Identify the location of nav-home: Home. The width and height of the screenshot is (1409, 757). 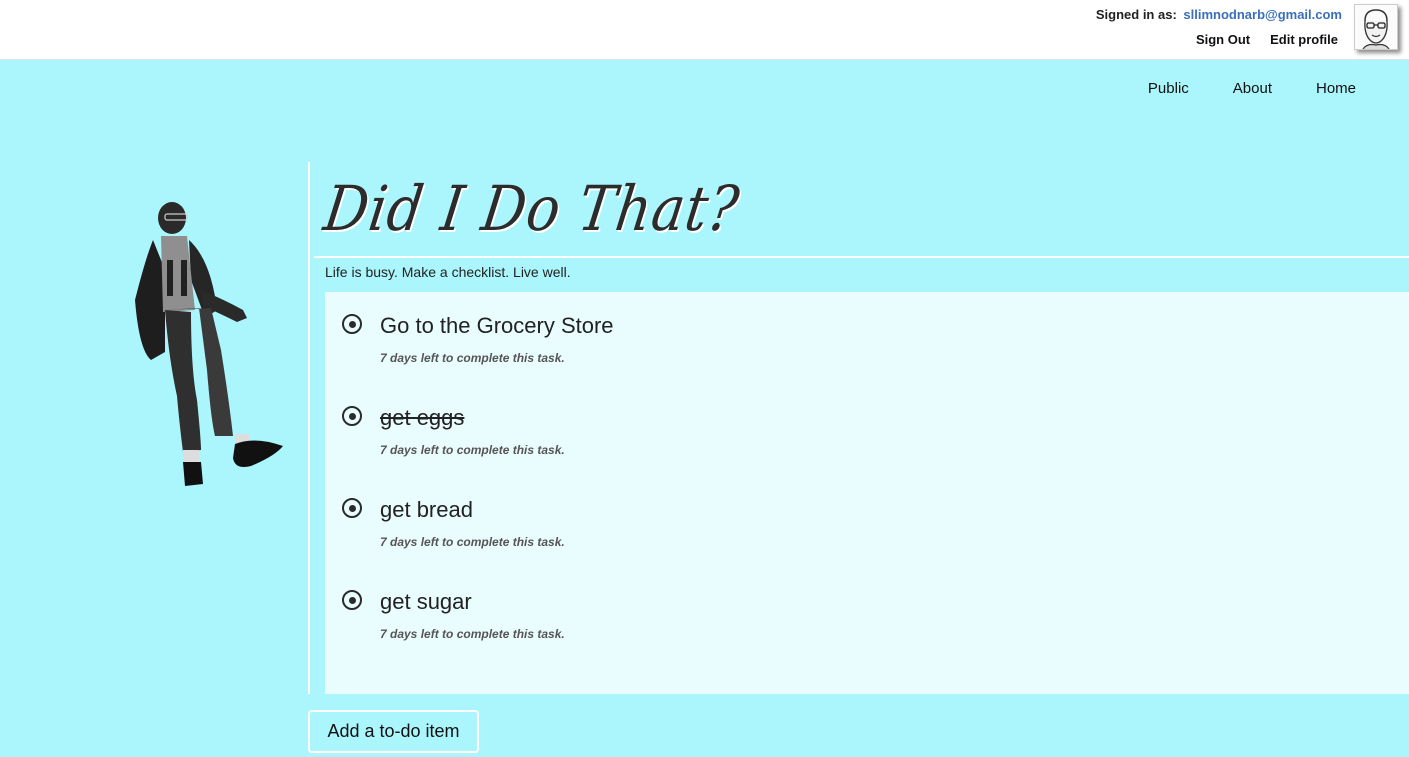
(1336, 88).